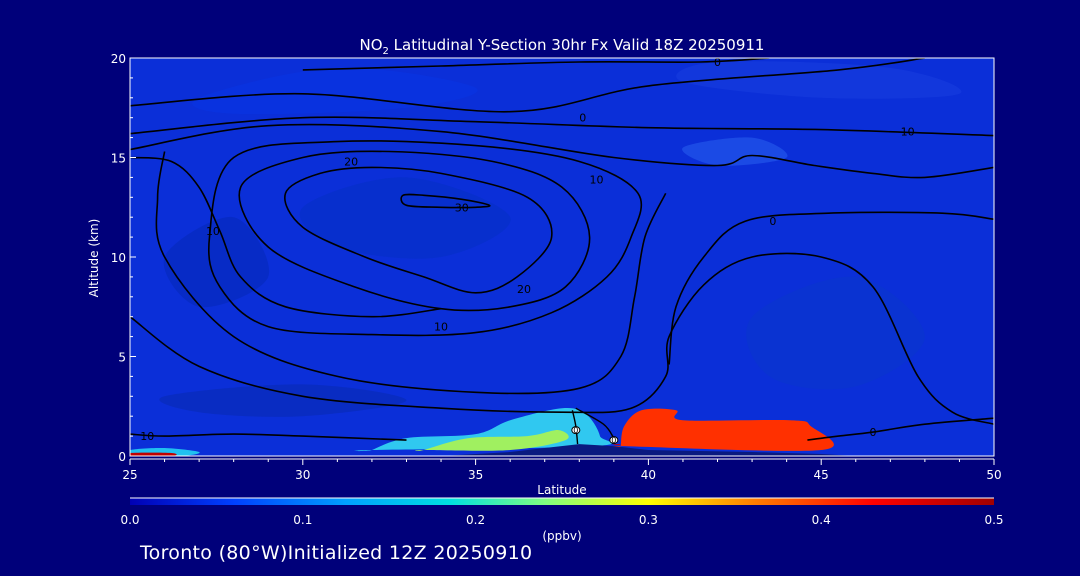 The width and height of the screenshot is (1080, 576). Describe the element at coordinates (336, 553) in the screenshot. I see `footer-label: Toronto (80°W)Initialized 12Z 20250910` at that location.